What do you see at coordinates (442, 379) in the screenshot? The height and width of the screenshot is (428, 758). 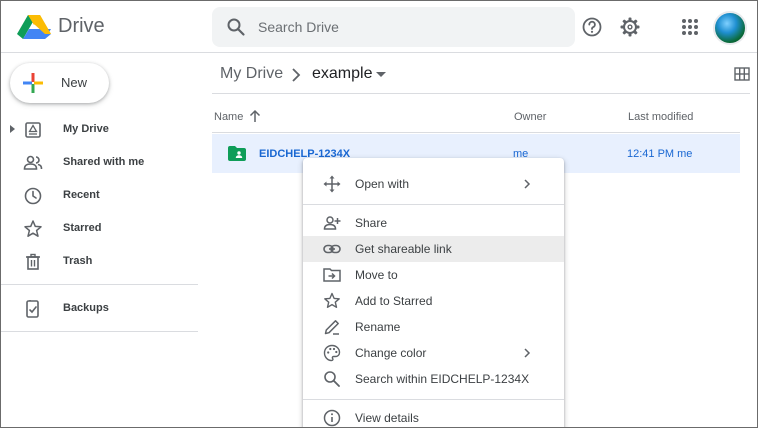 I see `menu-item-label: Search within EIDCHELP-1234X` at bounding box center [442, 379].